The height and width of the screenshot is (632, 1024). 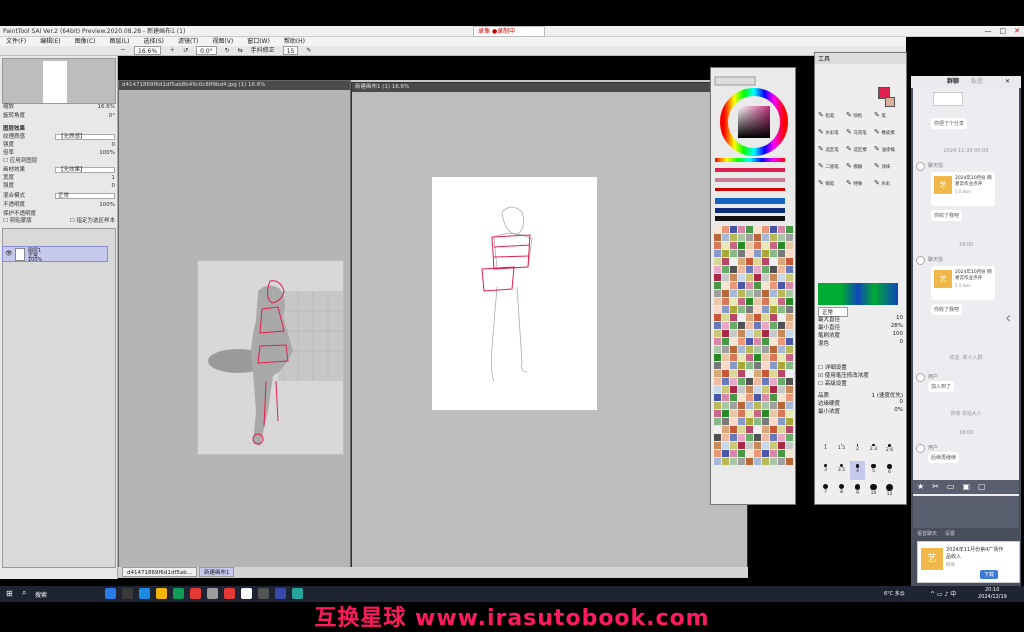 What do you see at coordinates (920, 377) in the screenshot?
I see `avatar` at bounding box center [920, 377].